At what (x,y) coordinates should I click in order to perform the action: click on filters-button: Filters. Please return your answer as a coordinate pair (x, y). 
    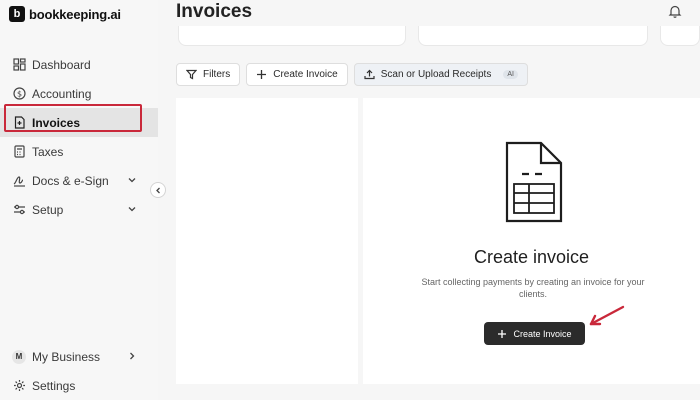
    Looking at the image, I should click on (208, 74).